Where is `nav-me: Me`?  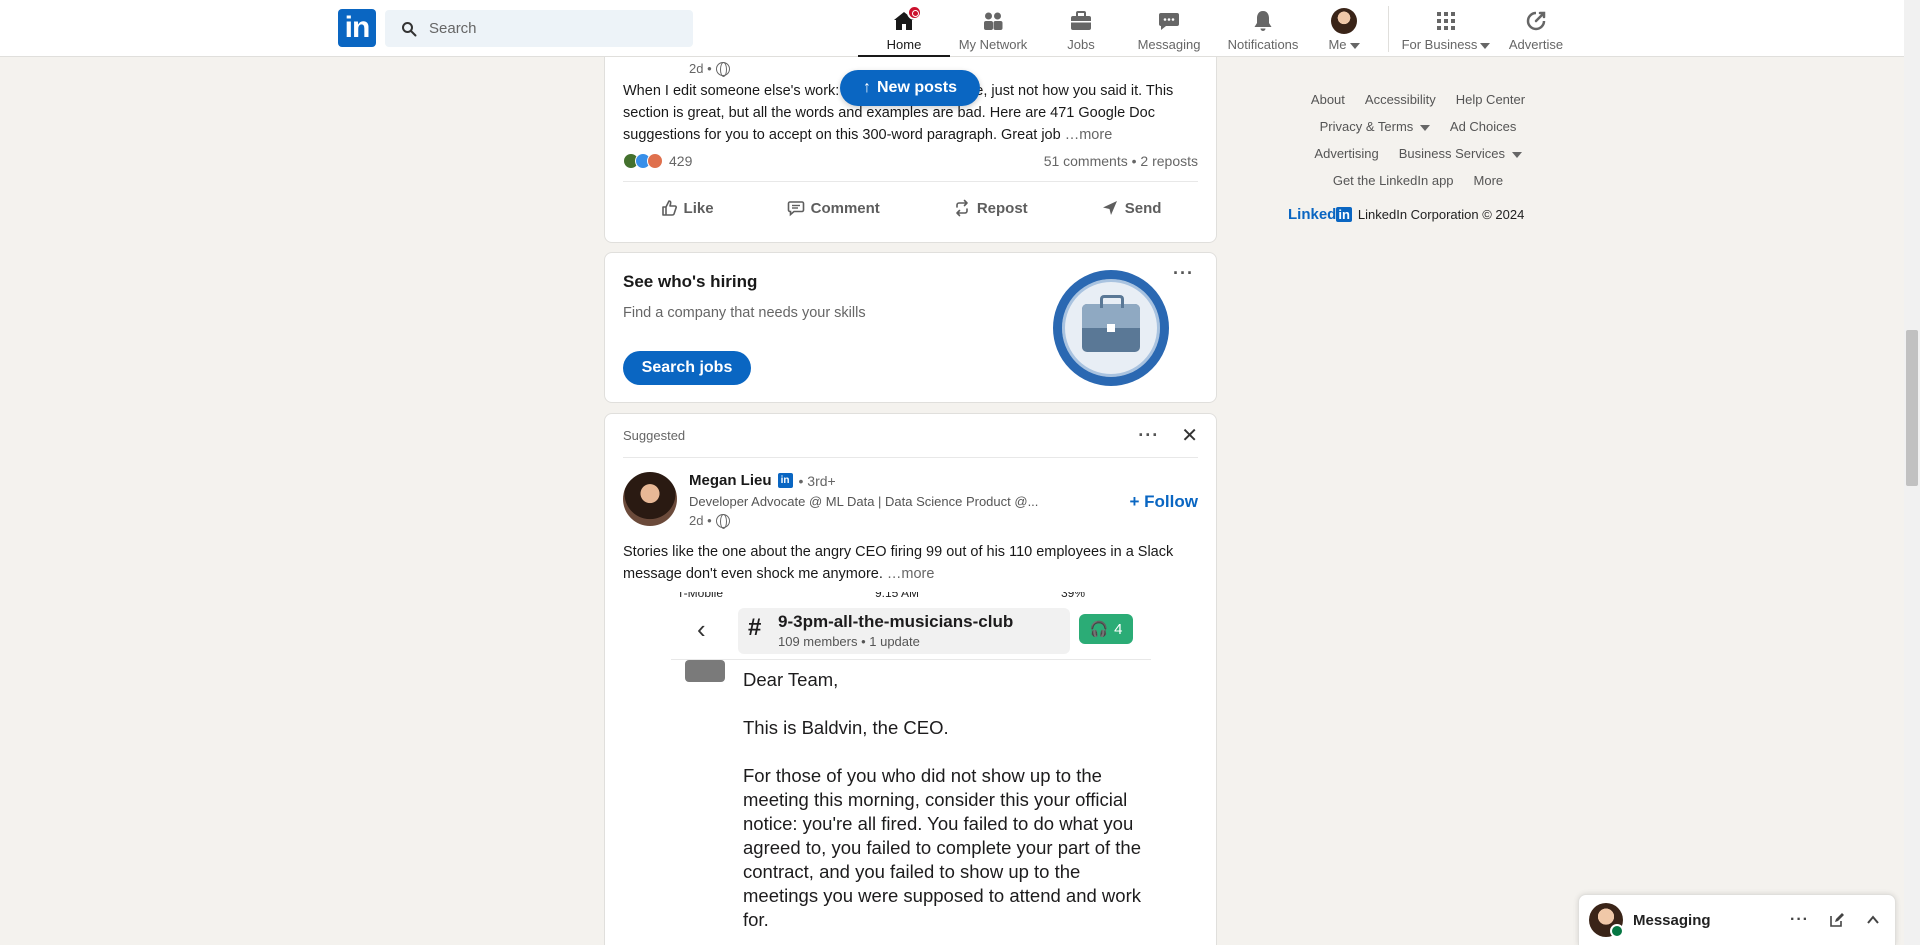 nav-me: Me is located at coordinates (1344, 28).